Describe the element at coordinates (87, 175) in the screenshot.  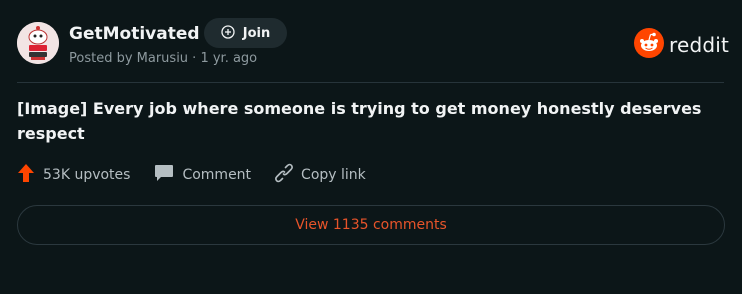
I see `upvote-count: 53K upvotes` at that location.